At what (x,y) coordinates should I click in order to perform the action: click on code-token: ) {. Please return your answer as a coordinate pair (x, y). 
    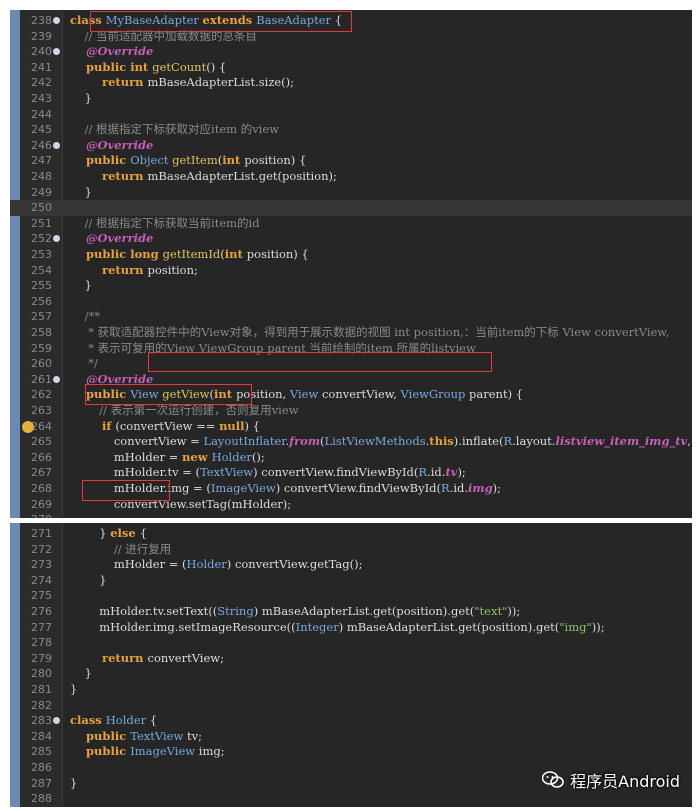
    Looking at the image, I should click on (252, 425).